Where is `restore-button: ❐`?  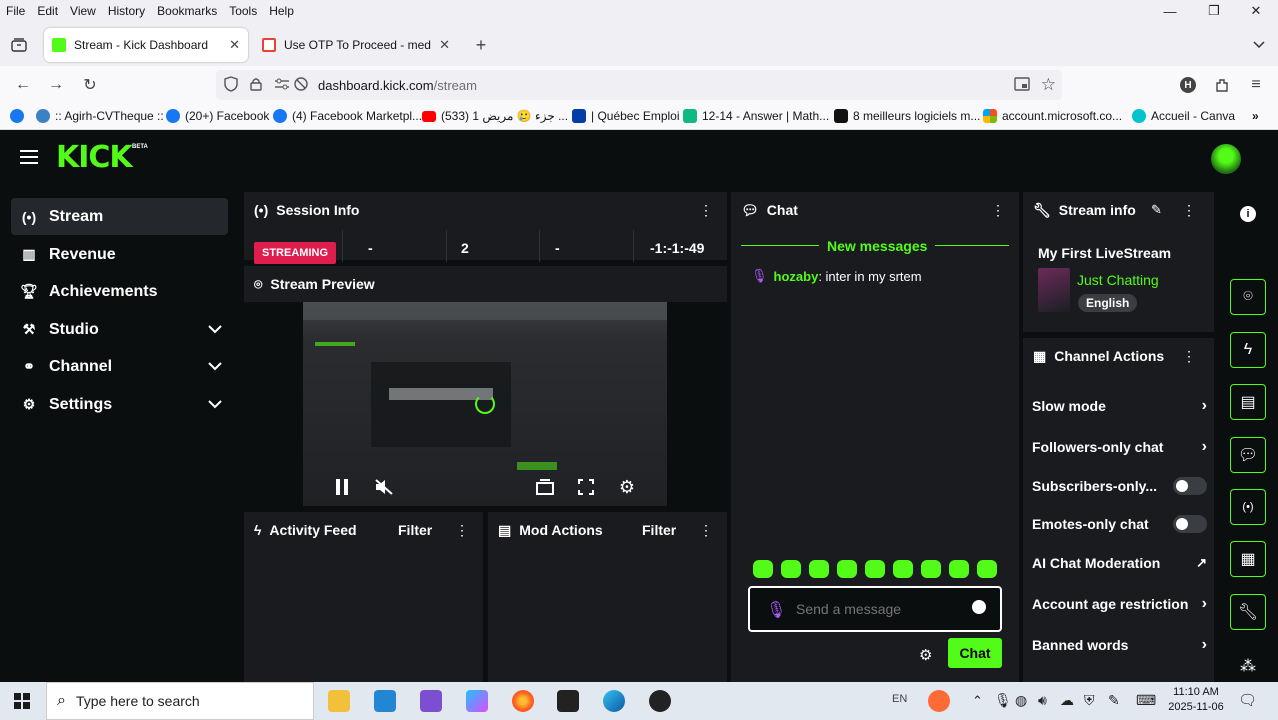
restore-button: ❐ is located at coordinates (1214, 11).